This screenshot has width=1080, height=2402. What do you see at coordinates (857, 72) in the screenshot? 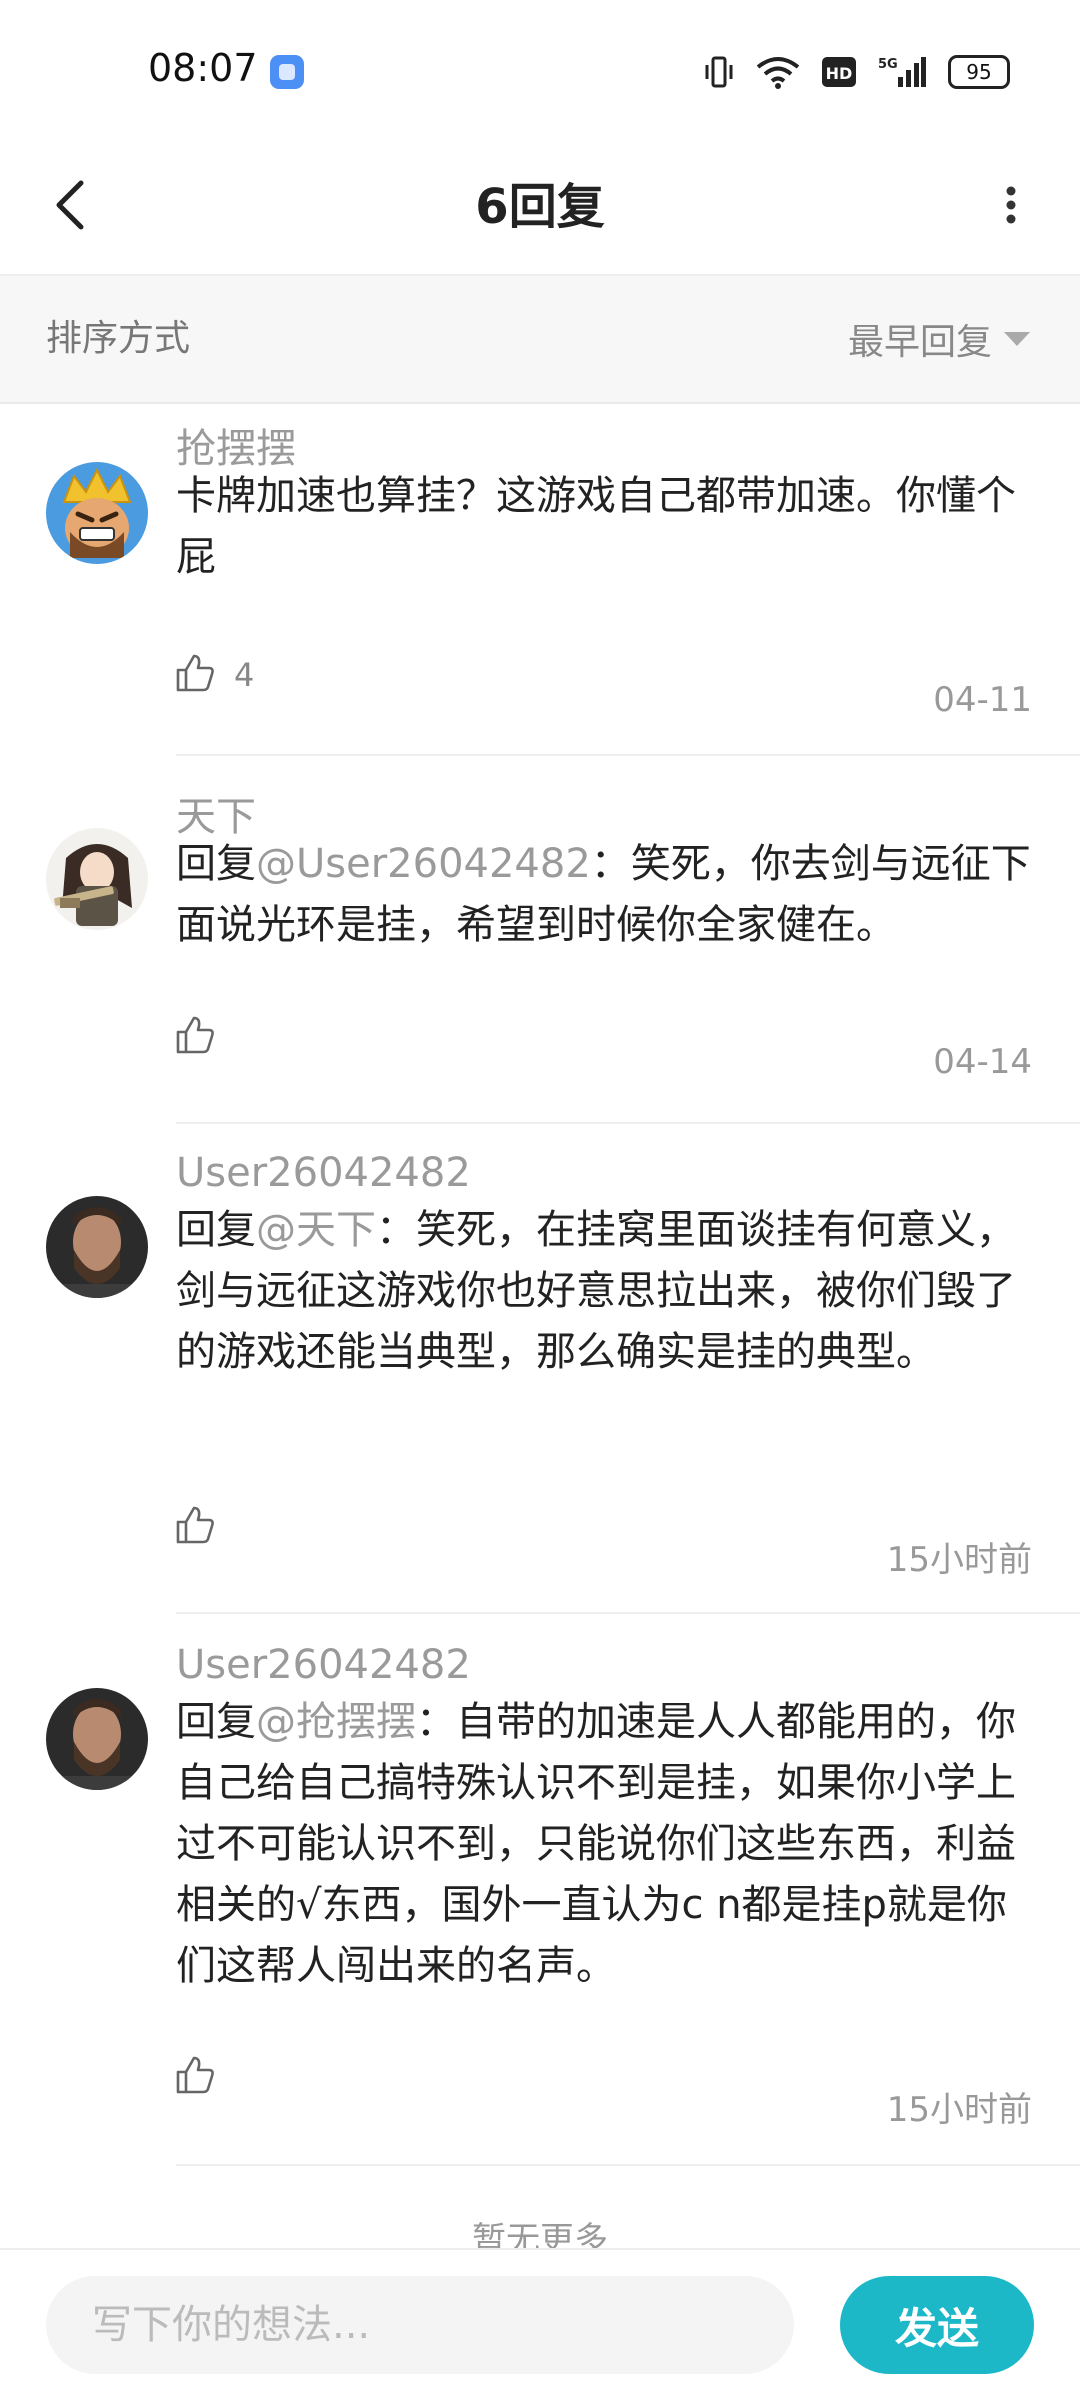
I see `status-icons: HD 5G 95` at bounding box center [857, 72].